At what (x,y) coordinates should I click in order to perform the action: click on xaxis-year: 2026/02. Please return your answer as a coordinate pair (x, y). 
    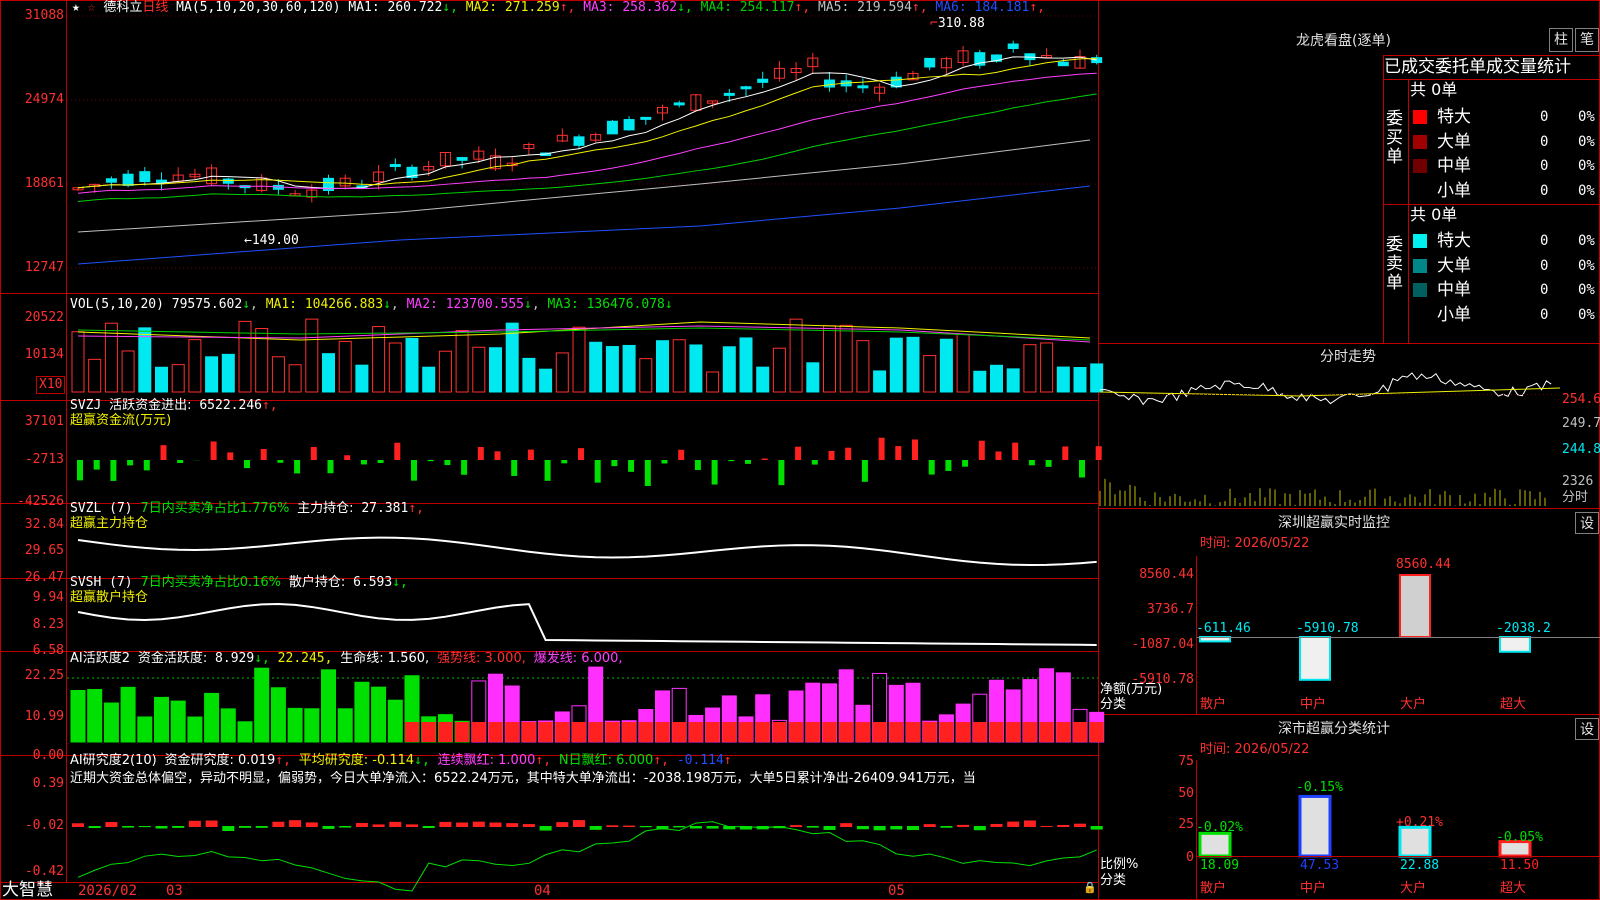
    Looking at the image, I should click on (108, 891).